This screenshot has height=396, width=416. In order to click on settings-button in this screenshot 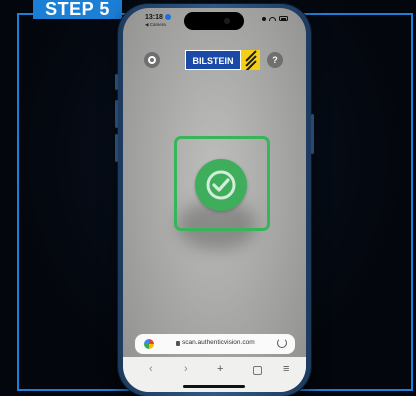, I will do `click(152, 60)`.